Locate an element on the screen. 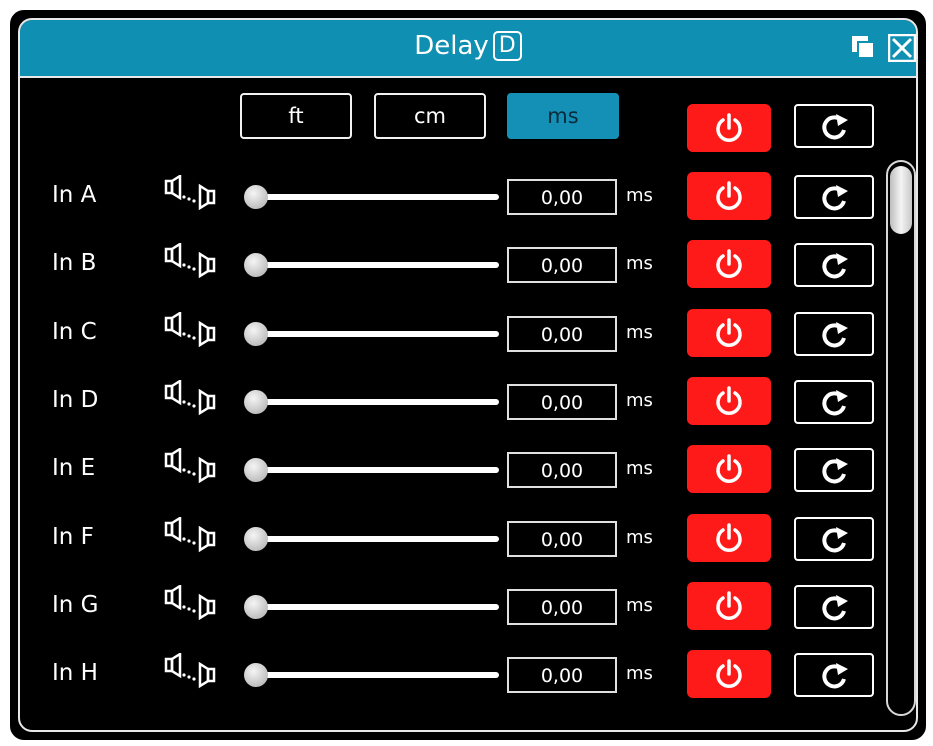 The image size is (933, 746). channel-f-unit-label: ms is located at coordinates (639, 537).